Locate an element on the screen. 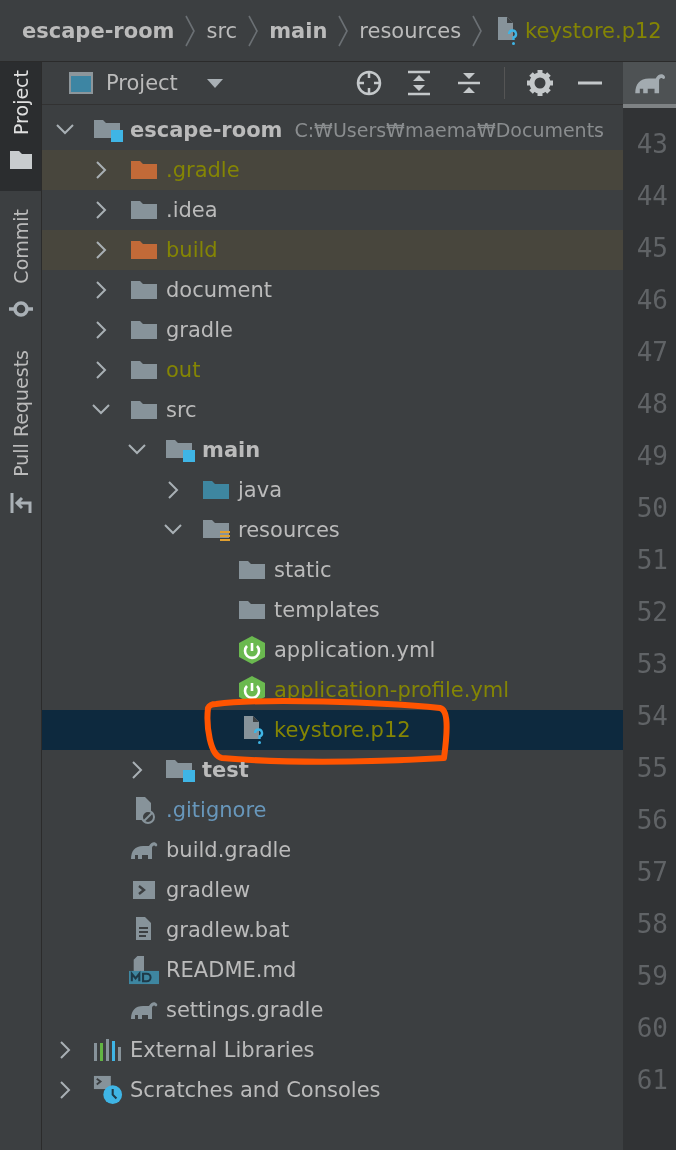 This screenshot has height=1150, width=676. pull-request-icon is located at coordinates (20, 502).